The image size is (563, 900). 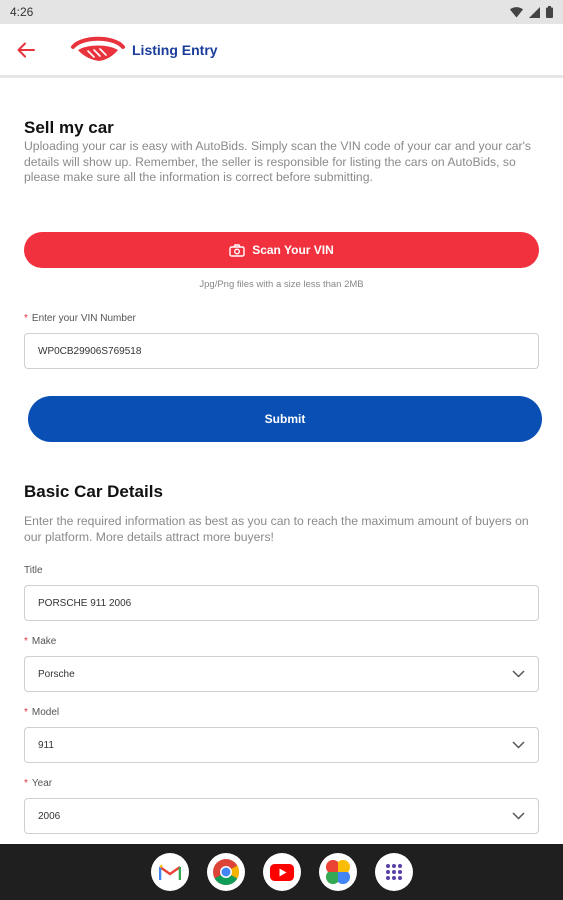 What do you see at coordinates (90, 351) in the screenshot?
I see `vin-input-value: WP0CB29906S769518` at bounding box center [90, 351].